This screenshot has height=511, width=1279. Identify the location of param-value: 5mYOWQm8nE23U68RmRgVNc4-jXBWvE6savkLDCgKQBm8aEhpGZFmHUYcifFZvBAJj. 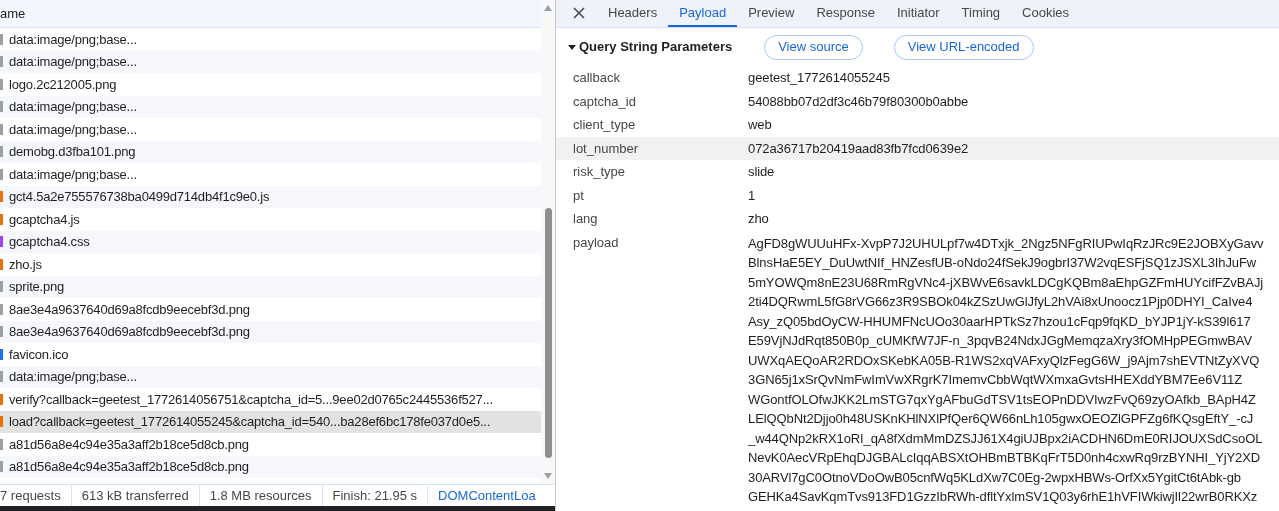
(1006, 282).